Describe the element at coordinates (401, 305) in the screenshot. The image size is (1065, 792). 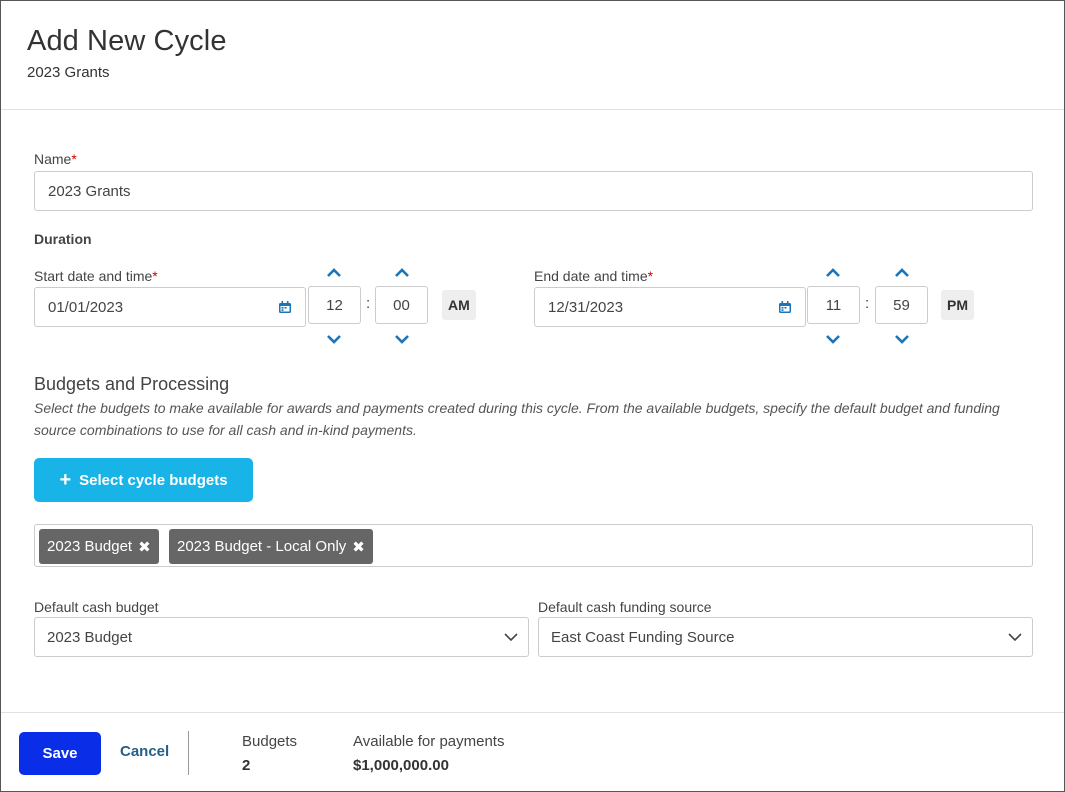
I see `start-minute-input: 00` at that location.